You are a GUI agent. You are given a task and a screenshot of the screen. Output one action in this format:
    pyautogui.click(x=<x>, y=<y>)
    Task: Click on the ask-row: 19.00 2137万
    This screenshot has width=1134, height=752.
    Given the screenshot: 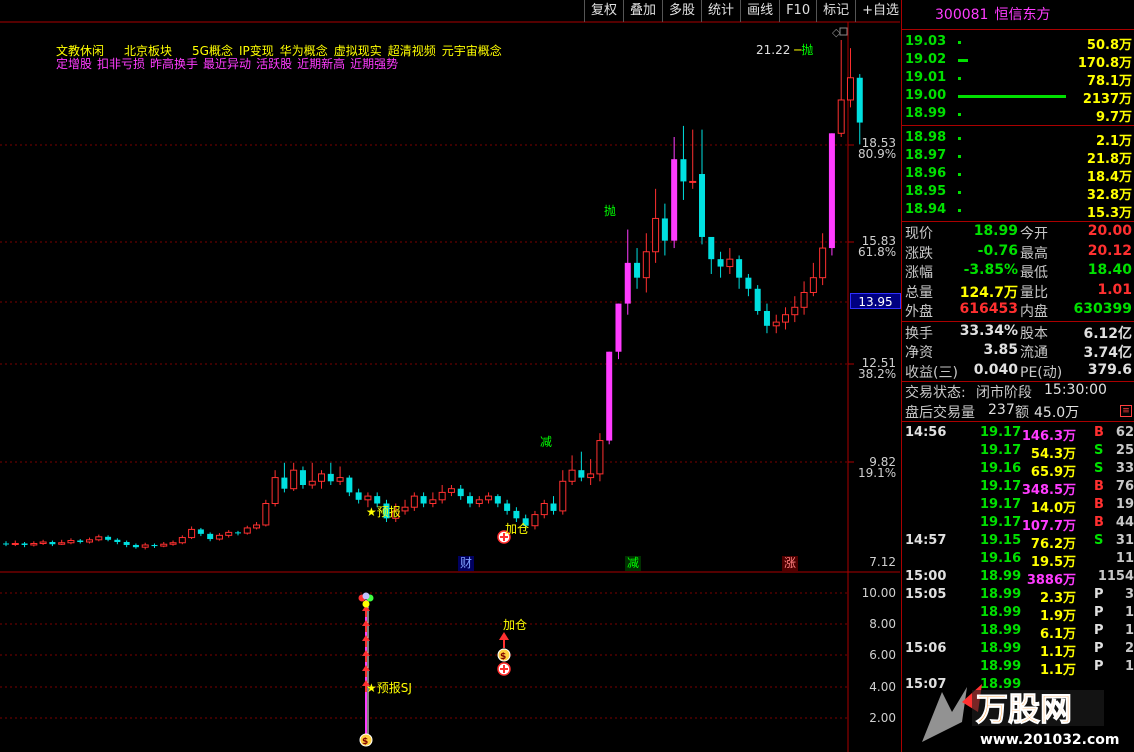 What is the action you would take?
    pyautogui.click(x=1018, y=97)
    